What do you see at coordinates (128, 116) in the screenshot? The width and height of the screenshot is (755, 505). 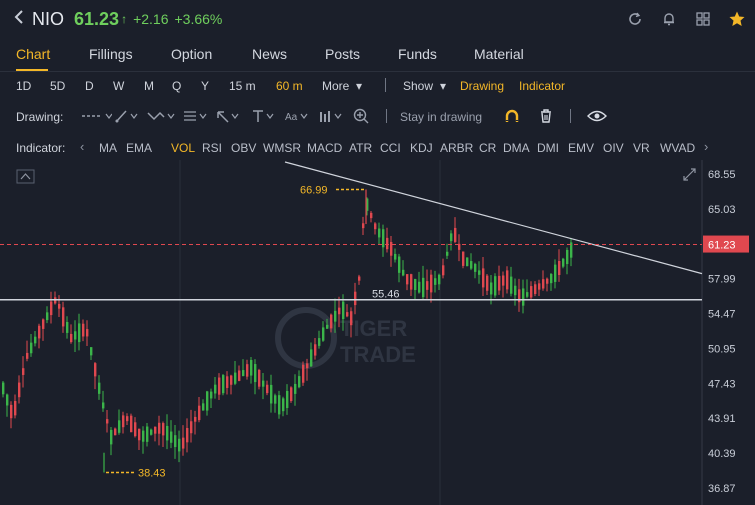 I see `trend-tool-icon` at bounding box center [128, 116].